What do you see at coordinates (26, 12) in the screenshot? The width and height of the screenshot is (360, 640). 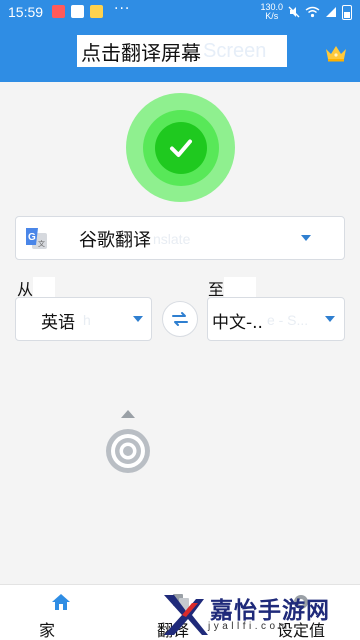 I see `status-time: 15:59` at bounding box center [26, 12].